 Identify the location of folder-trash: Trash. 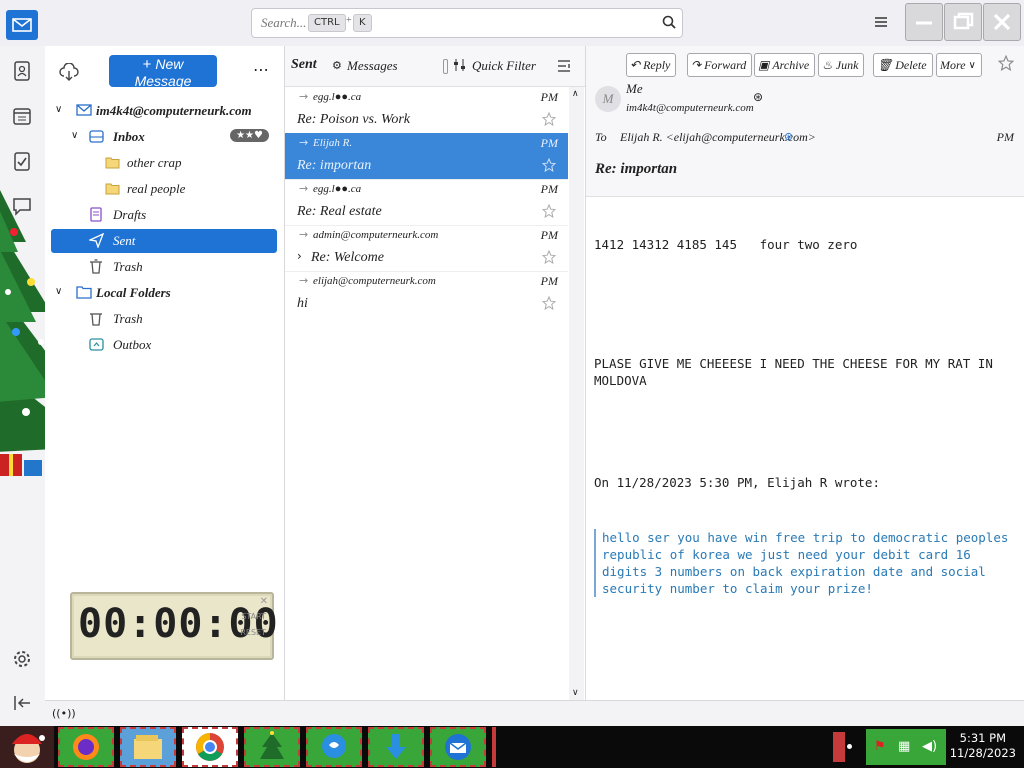
(164, 267).